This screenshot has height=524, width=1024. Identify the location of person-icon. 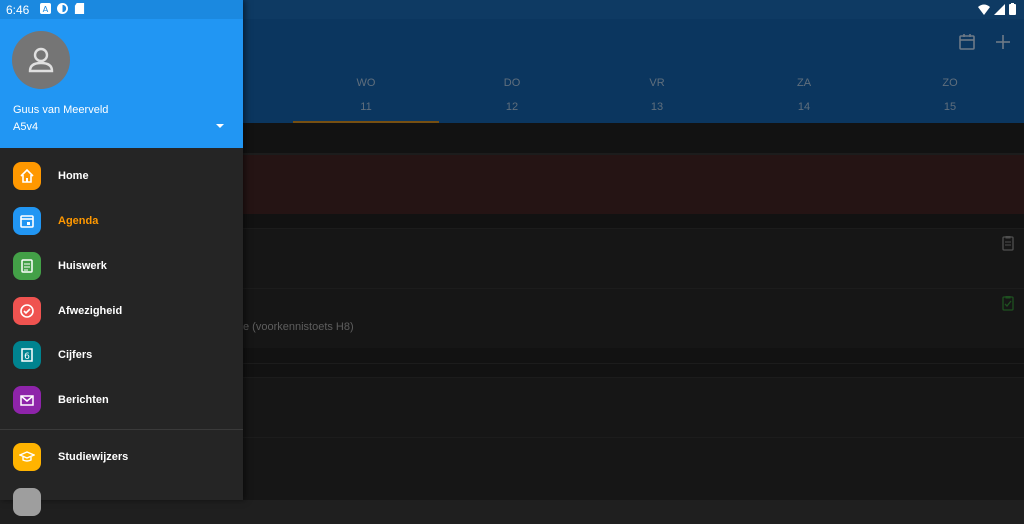
(41, 60).